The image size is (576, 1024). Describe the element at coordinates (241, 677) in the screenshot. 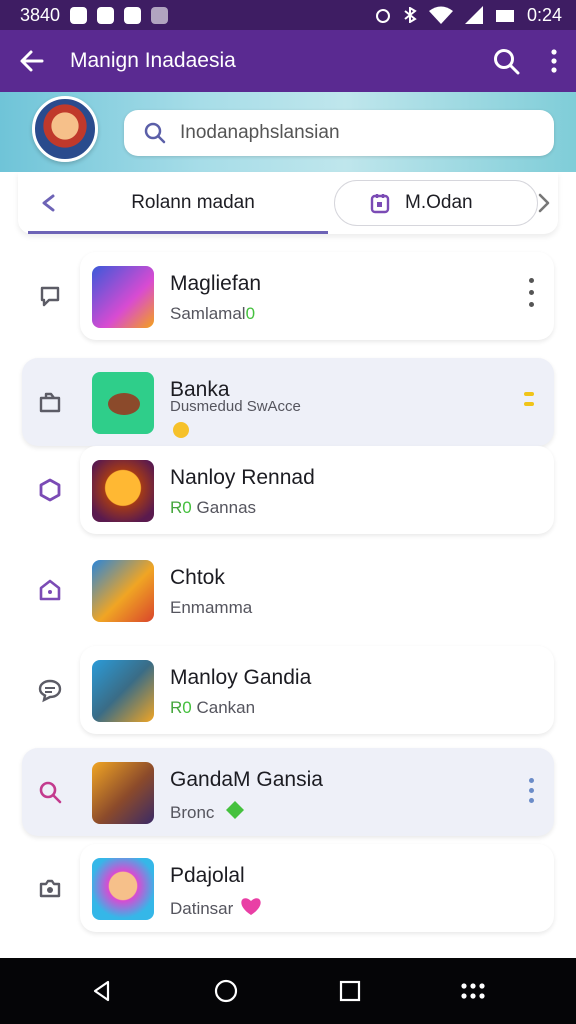

I see `item-title: Manloy Gandia` at that location.